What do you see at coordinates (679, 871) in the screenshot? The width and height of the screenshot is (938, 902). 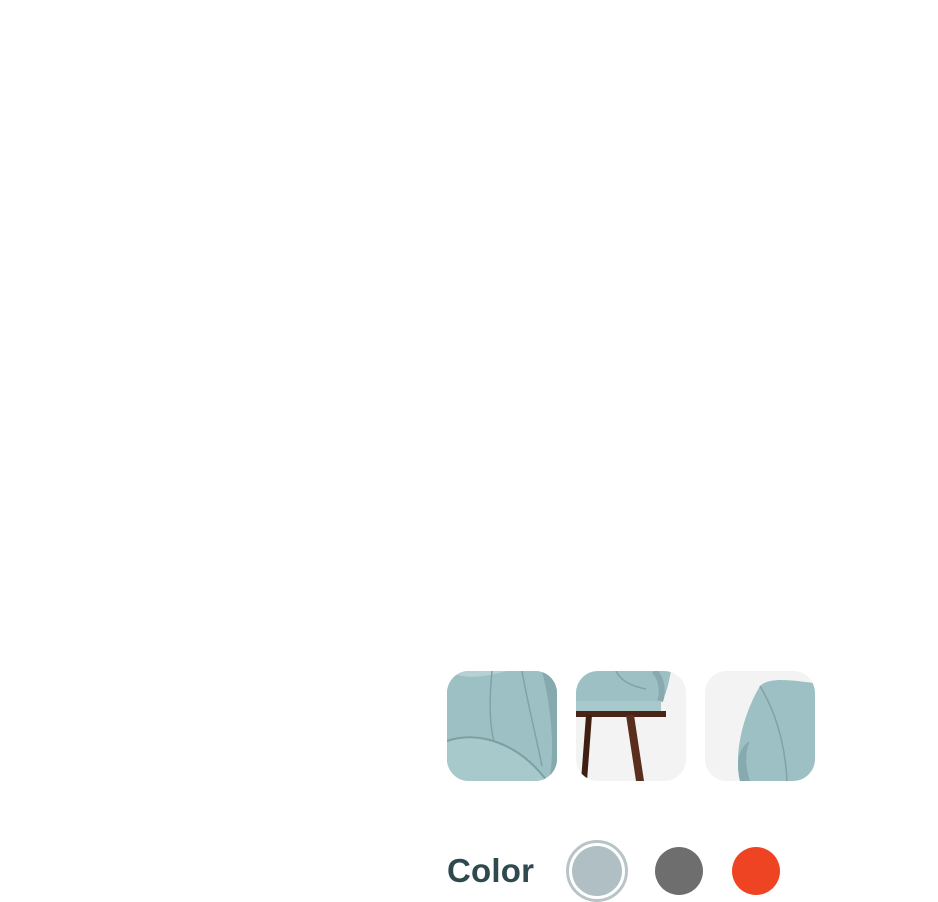 I see `color-swatch-gray` at bounding box center [679, 871].